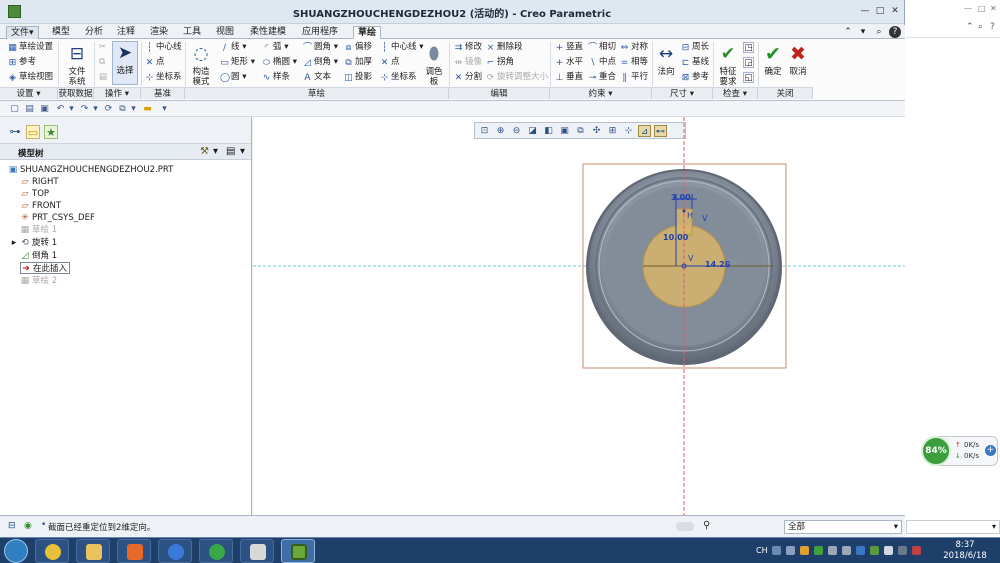 The height and width of the screenshot is (563, 1000). Describe the element at coordinates (276, 77) in the screenshot. I see `spline-button: ∿ 样条` at that location.